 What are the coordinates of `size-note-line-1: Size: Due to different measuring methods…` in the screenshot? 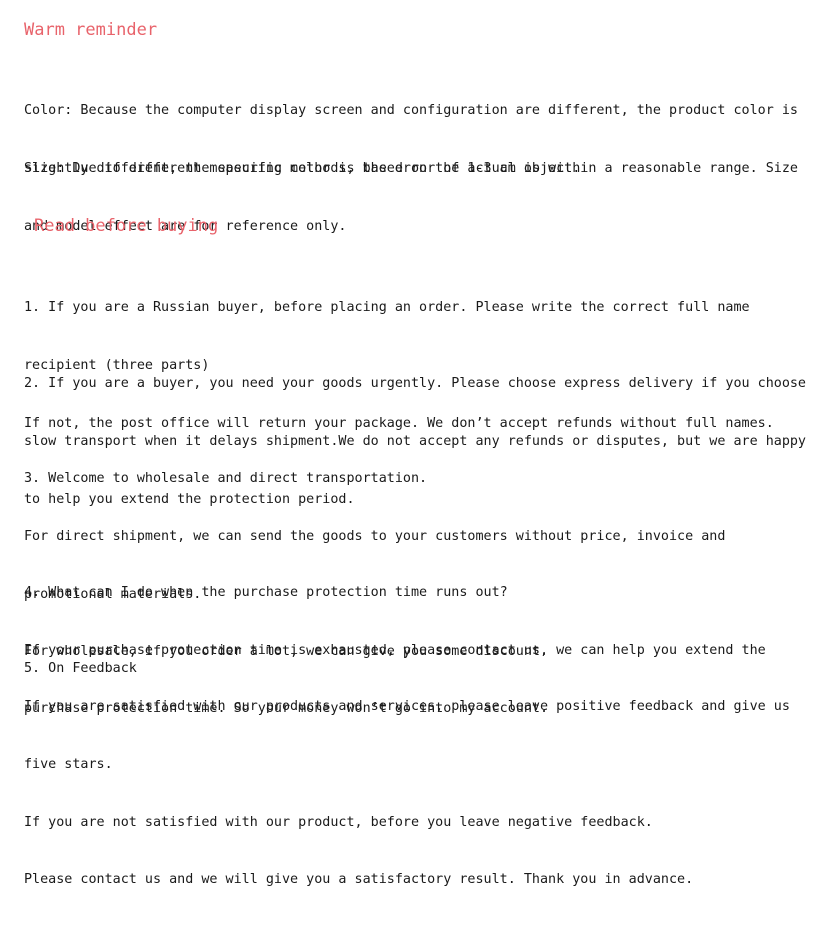 It's located at (411, 169).